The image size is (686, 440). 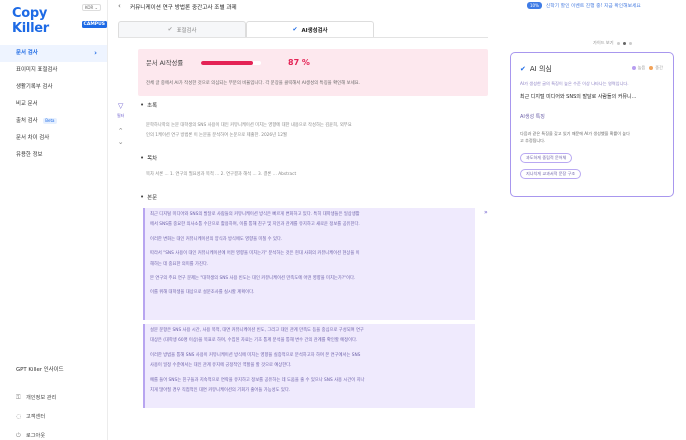 I want to click on promo-banner: 10% 신학기 할인 이벤트 진행 중! 지금 확인해보세요, so click(x=584, y=5).